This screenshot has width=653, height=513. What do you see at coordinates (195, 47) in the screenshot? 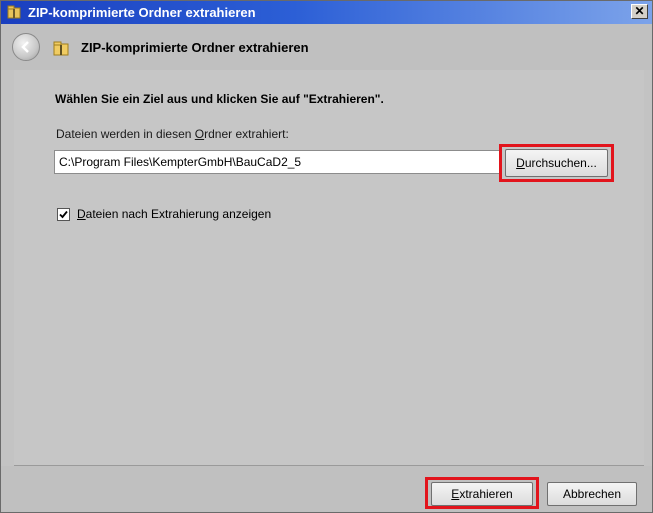
I see `dialog-heading: ZIP-komprimierte Ordner extrahieren` at bounding box center [195, 47].